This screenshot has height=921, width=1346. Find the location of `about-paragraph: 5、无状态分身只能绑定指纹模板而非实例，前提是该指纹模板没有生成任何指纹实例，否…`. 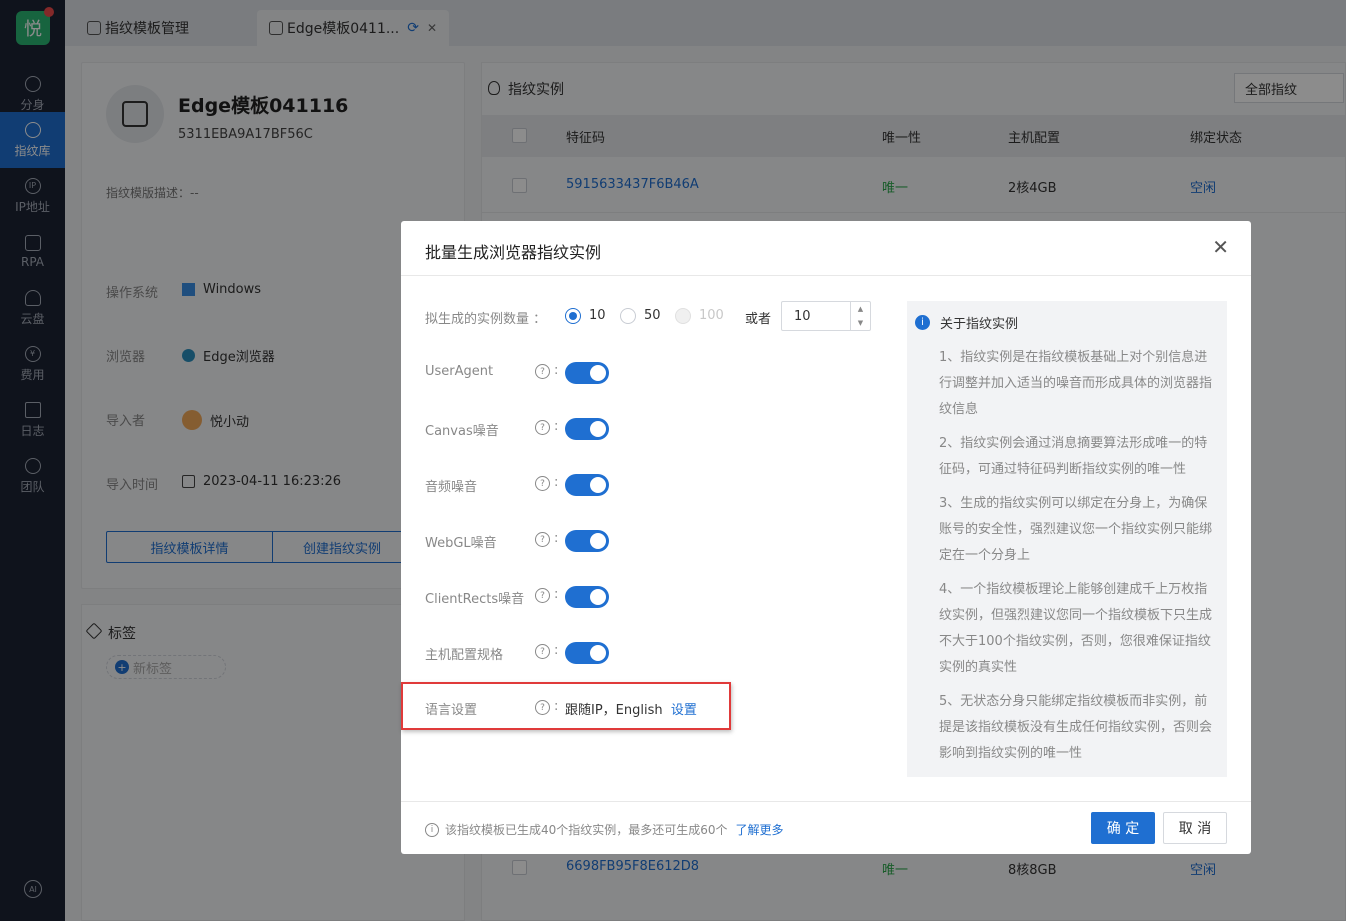

about-paragraph: 5、无状态分身只能绑定指纹模板而非实例，前提是该指纹模板没有生成任何指纹实例，否… is located at coordinates (1076, 727).